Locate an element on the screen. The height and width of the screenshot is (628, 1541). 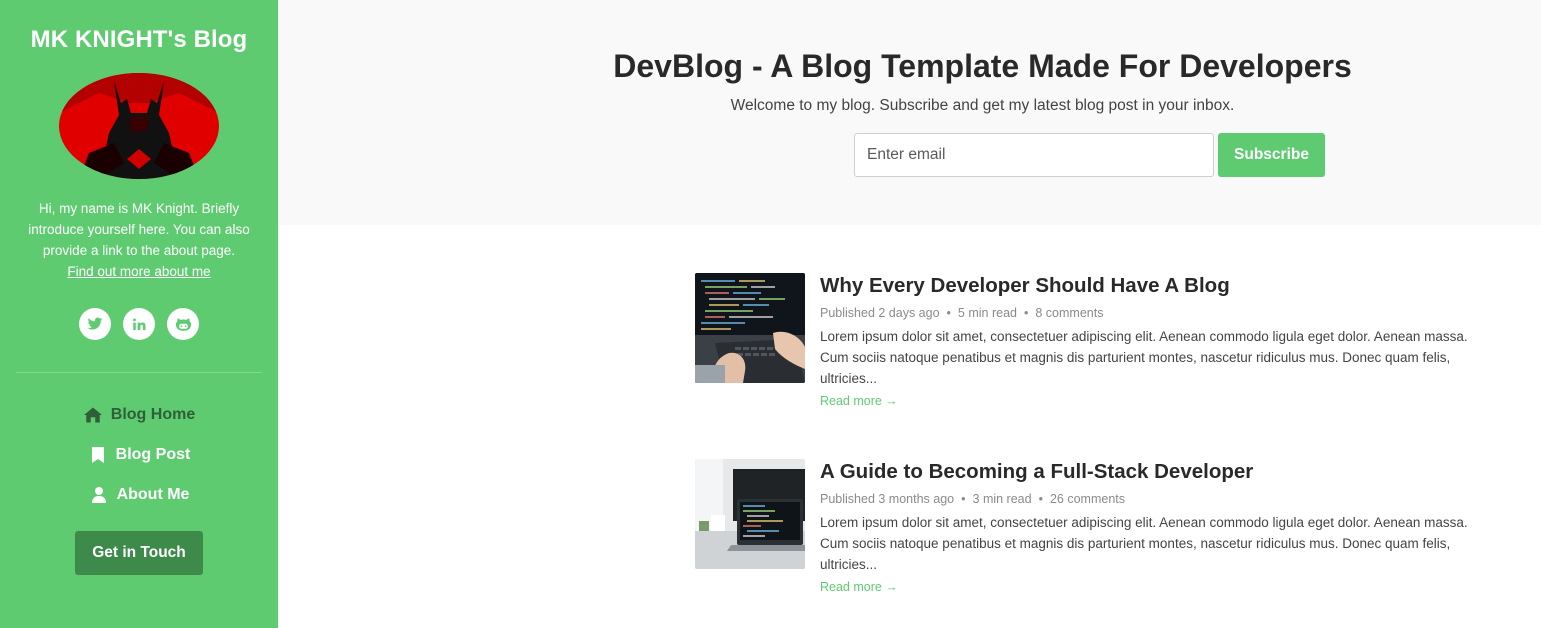
home-icon is located at coordinates (93, 415).